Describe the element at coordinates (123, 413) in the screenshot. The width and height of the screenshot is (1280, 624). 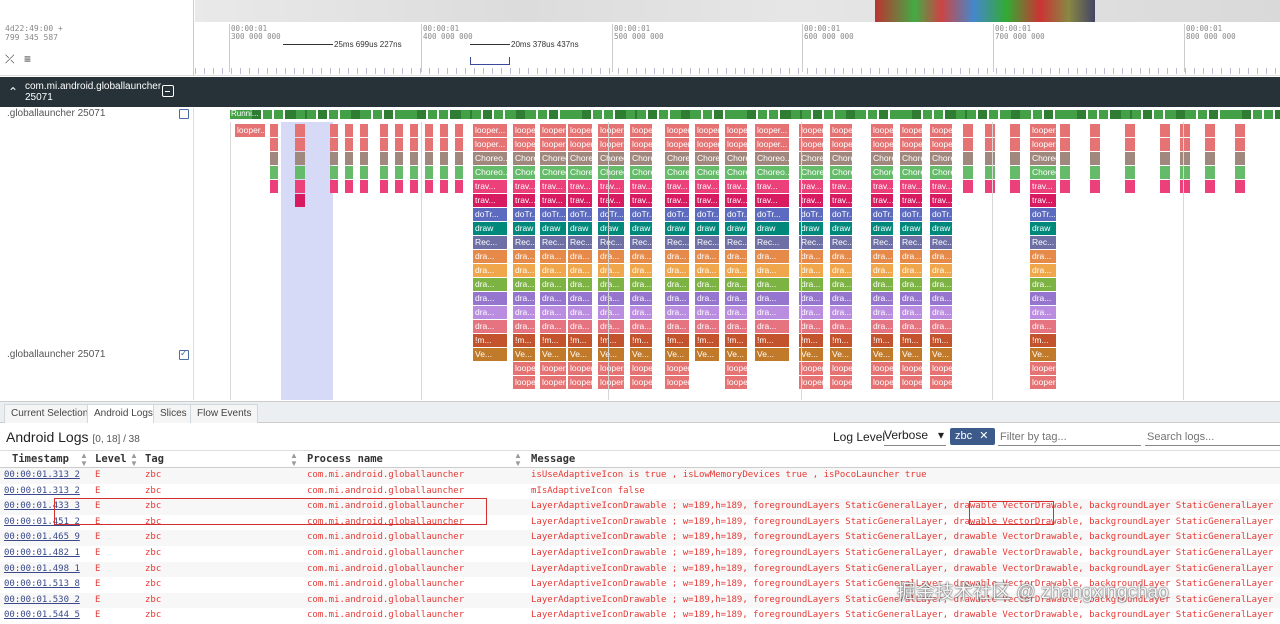
I see `tab-android-logs: Android Logs` at that location.